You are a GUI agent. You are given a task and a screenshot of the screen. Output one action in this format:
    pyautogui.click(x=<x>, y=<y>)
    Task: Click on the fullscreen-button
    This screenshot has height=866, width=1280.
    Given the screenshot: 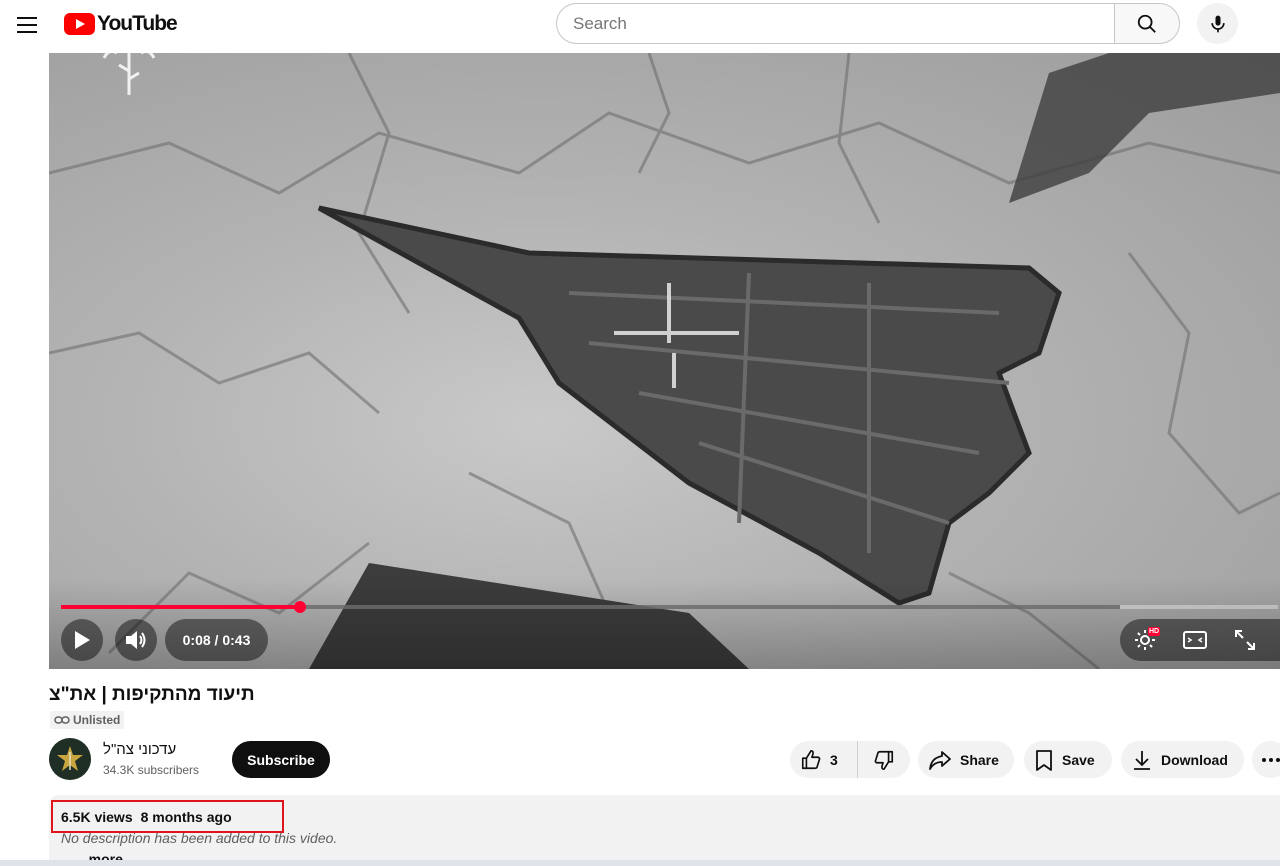 What is the action you would take?
    pyautogui.click(x=1245, y=640)
    